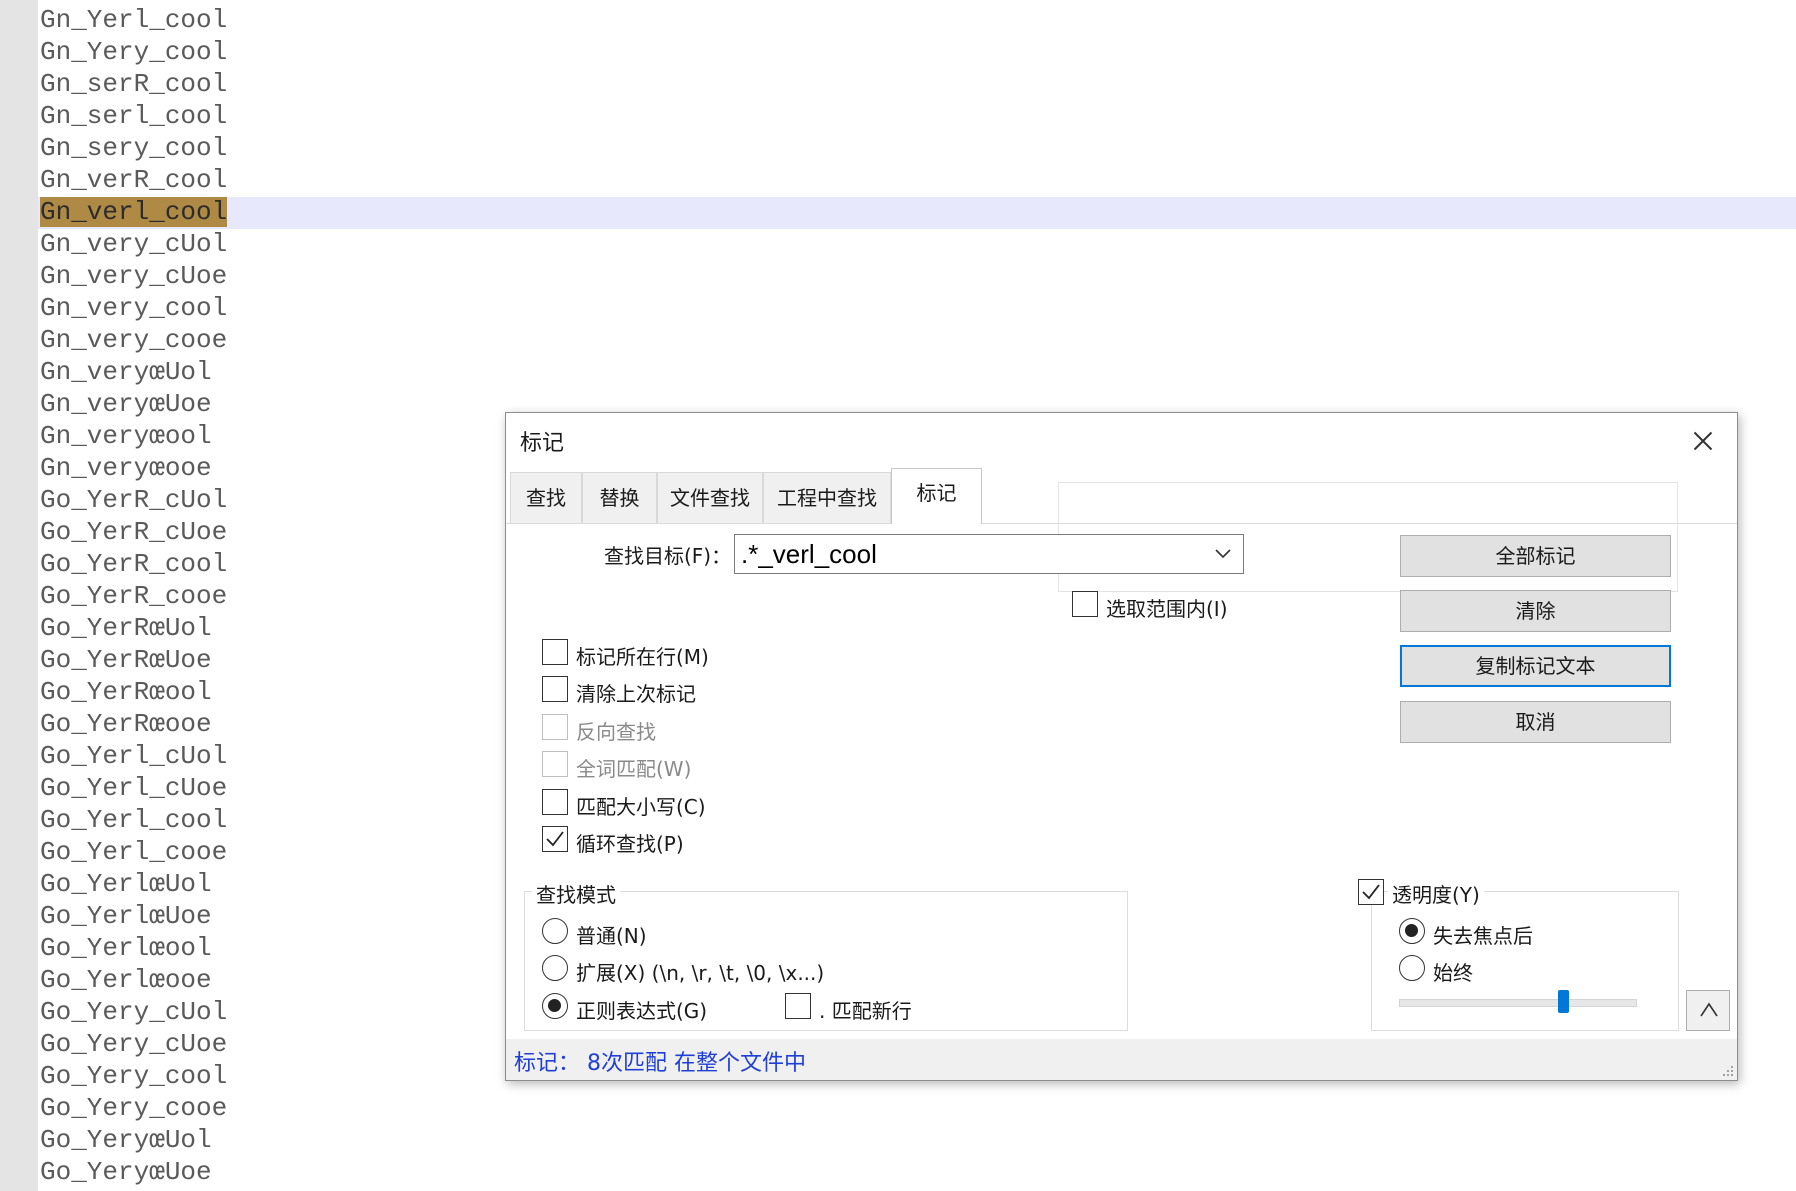 The width and height of the screenshot is (1796, 1191). Describe the element at coordinates (555, 802) in the screenshot. I see `match-case-checkbox` at that location.